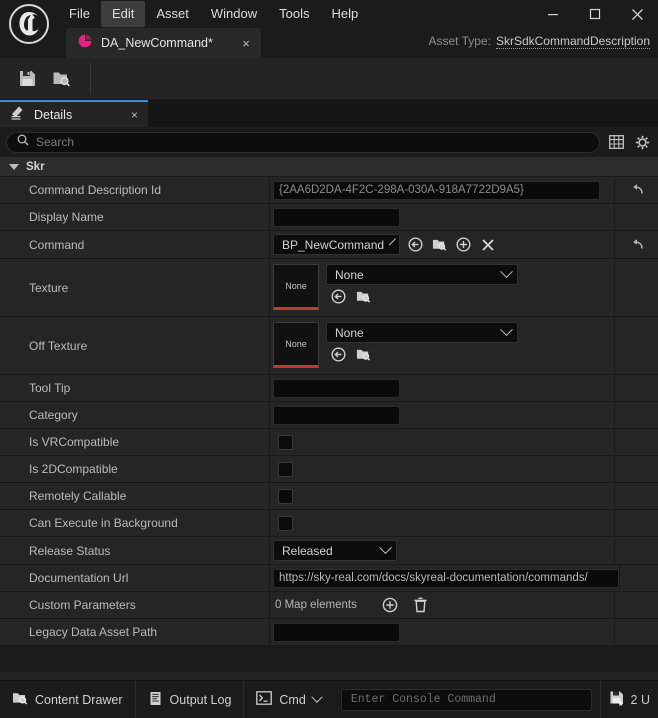 The width and height of the screenshot is (658, 718). I want to click on category-input, so click(336, 415).